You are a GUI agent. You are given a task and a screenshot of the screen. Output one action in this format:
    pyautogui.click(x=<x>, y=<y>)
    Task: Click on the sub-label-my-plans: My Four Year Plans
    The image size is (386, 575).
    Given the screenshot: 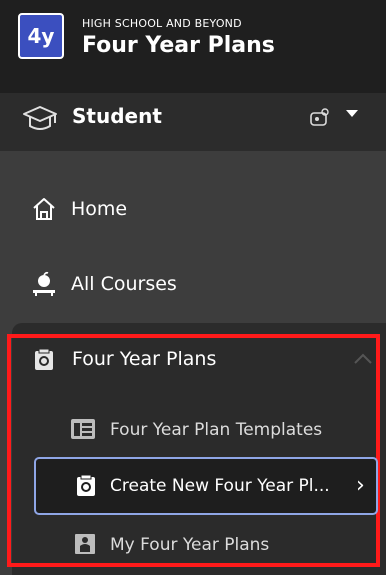 What is the action you would take?
    pyautogui.click(x=190, y=545)
    